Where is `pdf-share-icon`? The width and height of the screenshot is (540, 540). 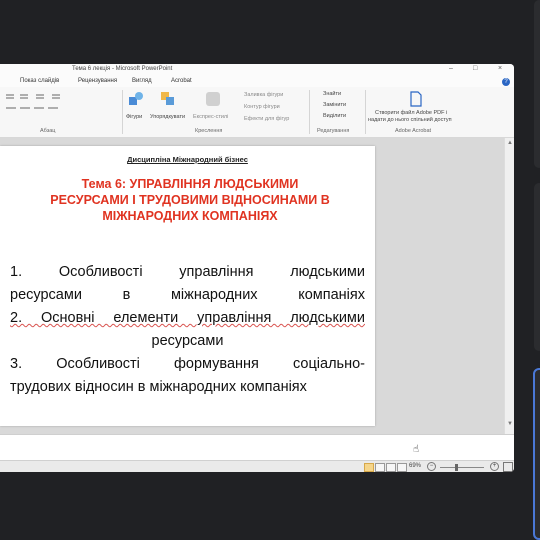 pdf-share-icon is located at coordinates (416, 99).